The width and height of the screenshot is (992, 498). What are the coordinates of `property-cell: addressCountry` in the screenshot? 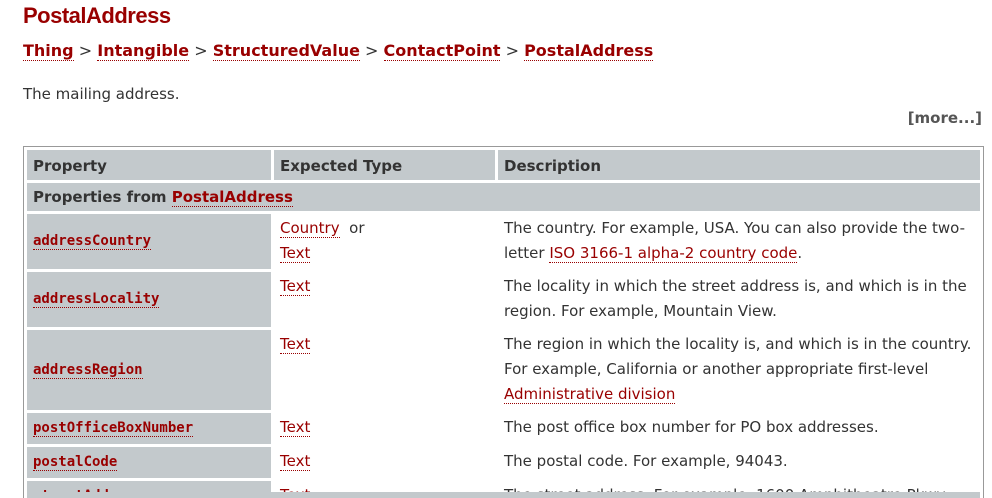 It's located at (149, 241).